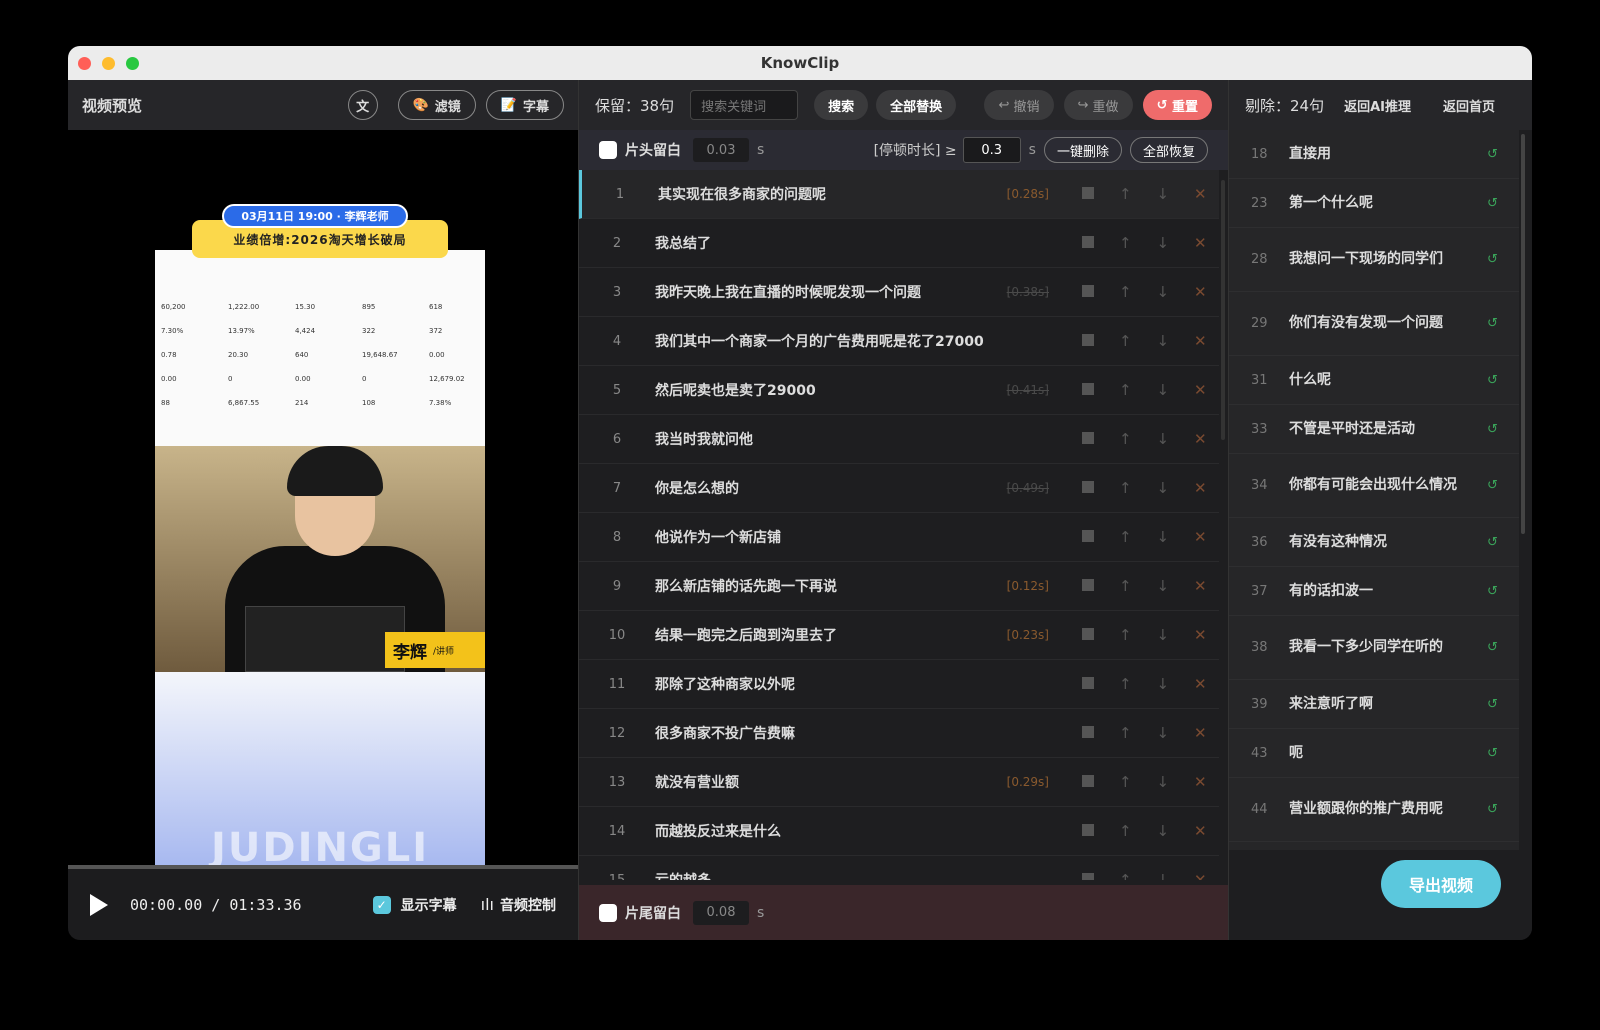 The width and height of the screenshot is (1600, 1030). I want to click on sentence-row: 2 我总结了 ↑ ↓ ✕, so click(899, 243).